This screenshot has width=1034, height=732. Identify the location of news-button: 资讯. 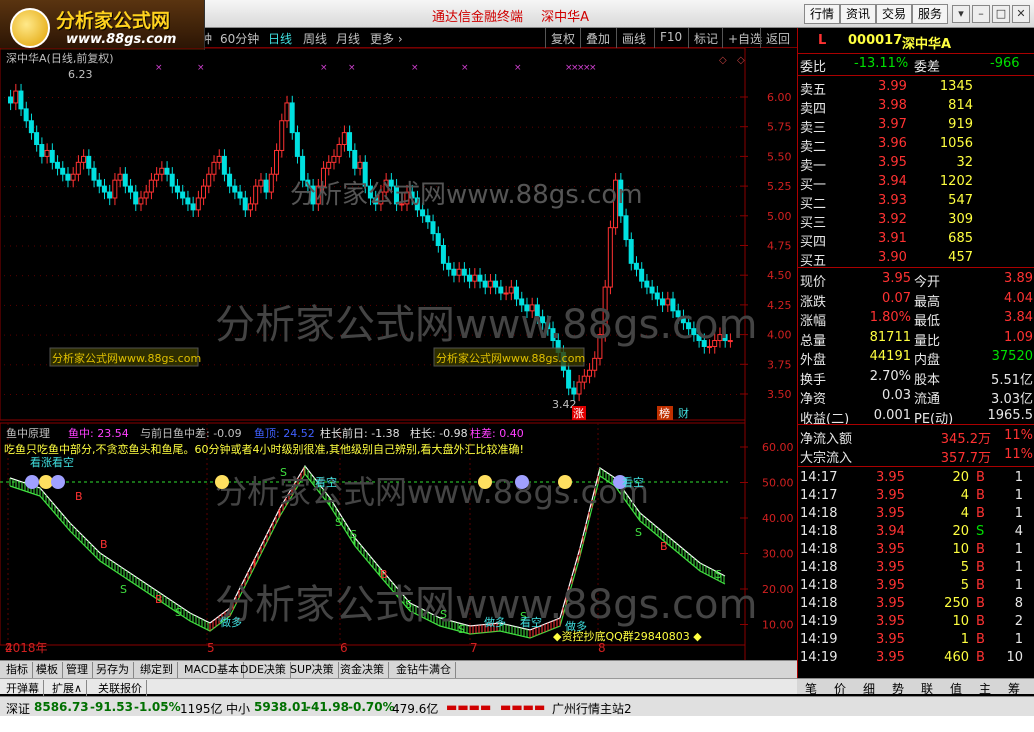
(858, 14).